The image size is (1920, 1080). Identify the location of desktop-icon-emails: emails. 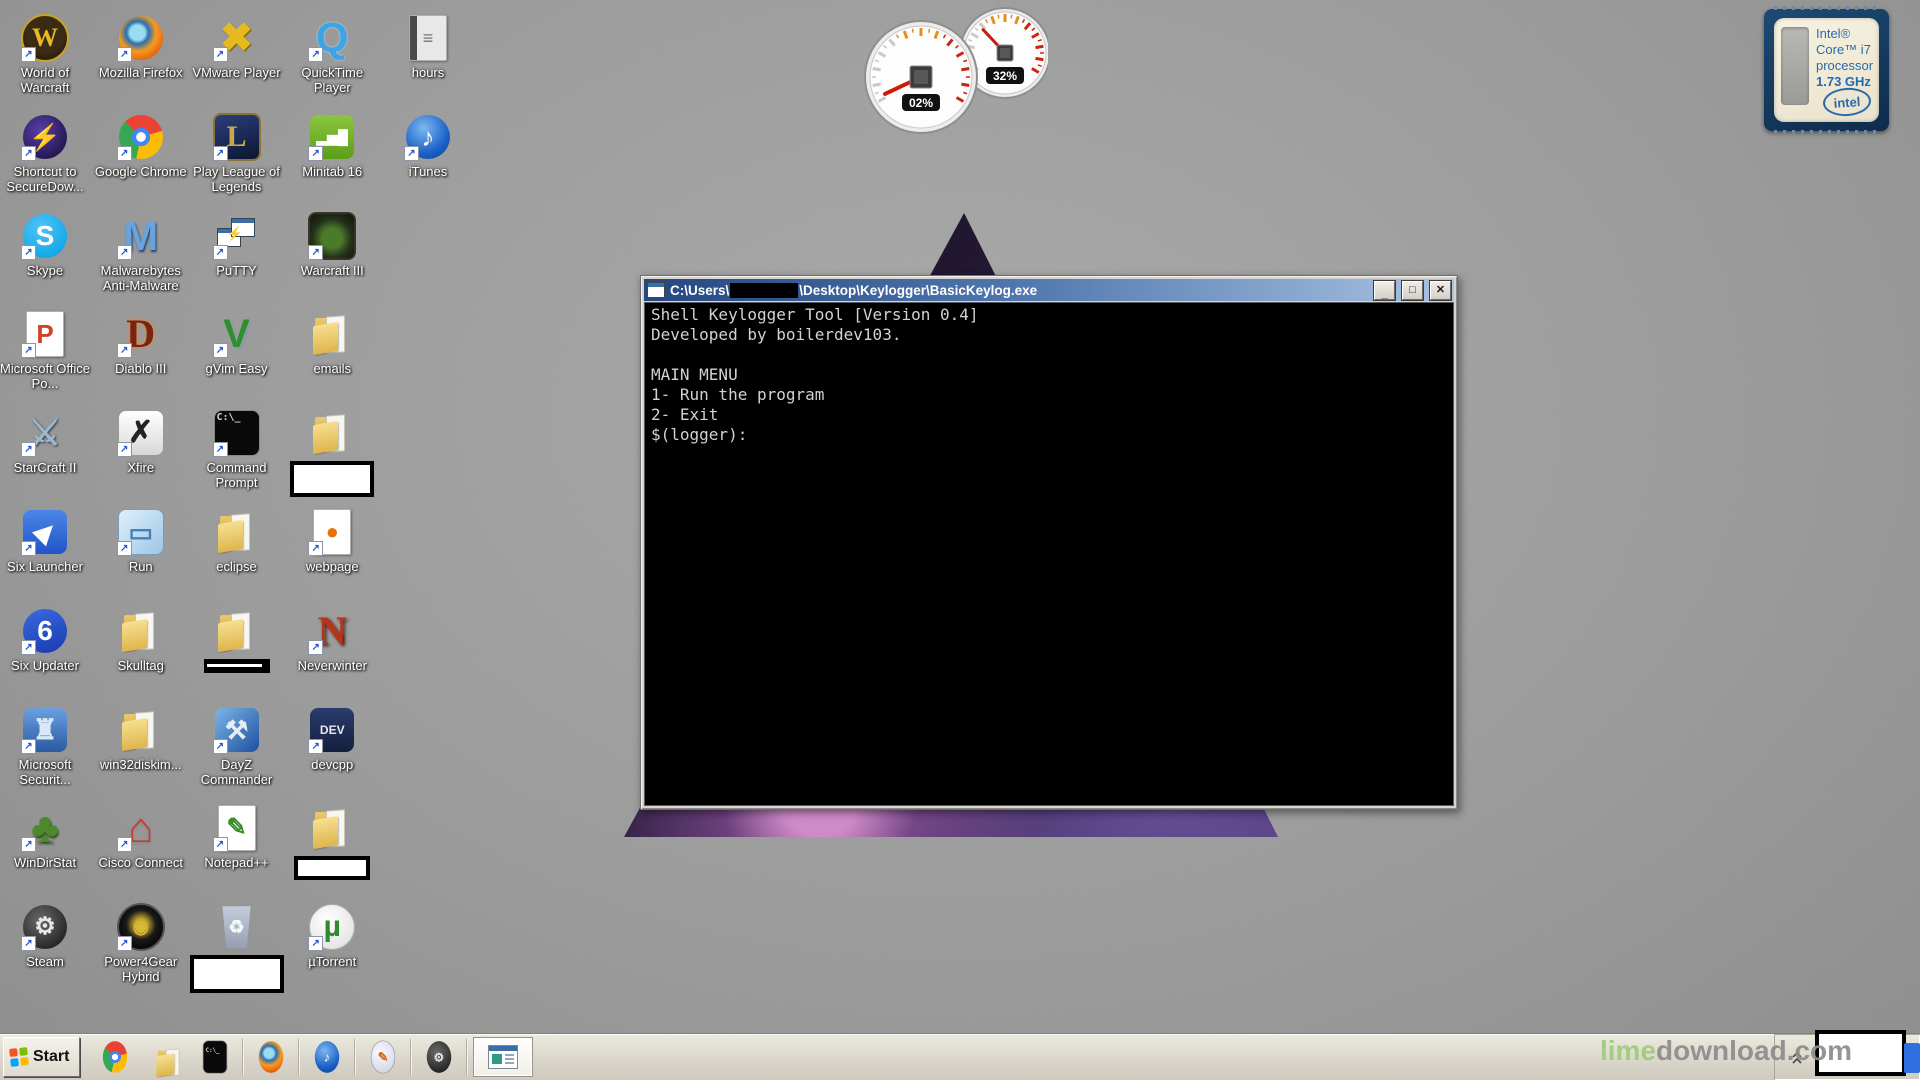
(332, 343).